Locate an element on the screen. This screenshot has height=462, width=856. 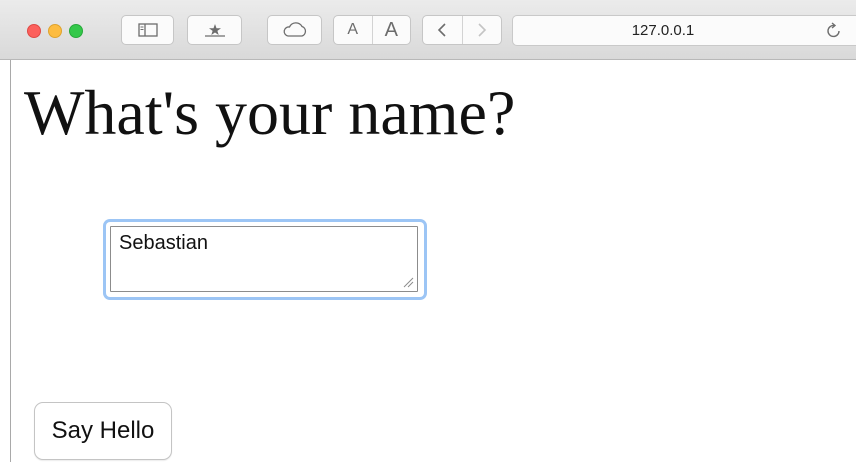
font-size-controls: A A is located at coordinates (372, 30).